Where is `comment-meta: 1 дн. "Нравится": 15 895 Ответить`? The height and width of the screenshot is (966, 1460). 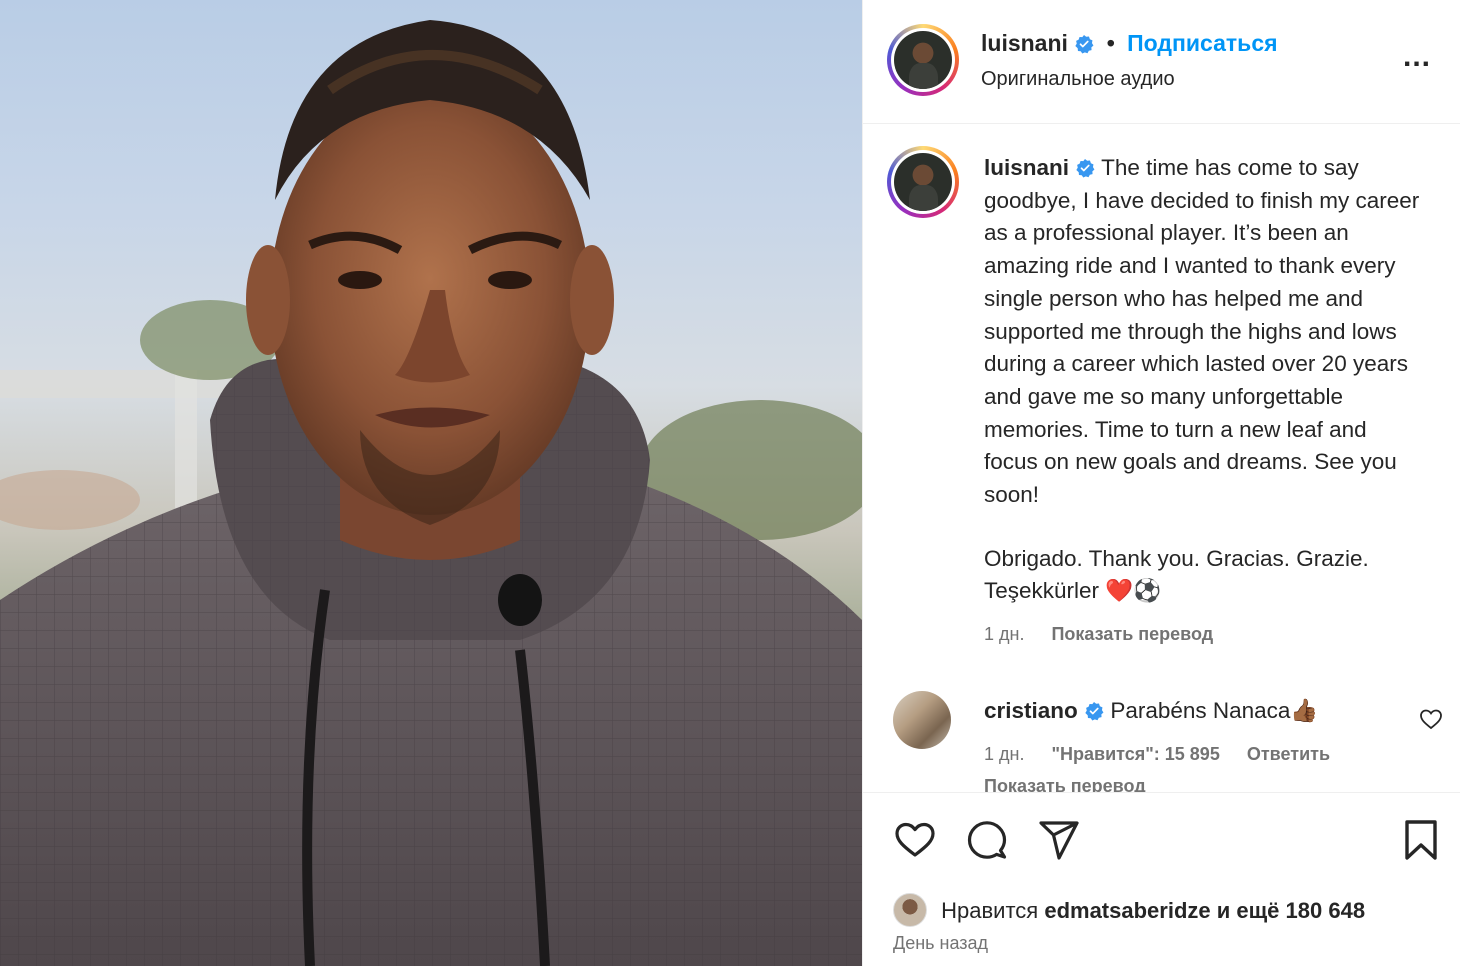 comment-meta: 1 дн. "Нравится": 15 895 Ответить is located at coordinates (1168, 754).